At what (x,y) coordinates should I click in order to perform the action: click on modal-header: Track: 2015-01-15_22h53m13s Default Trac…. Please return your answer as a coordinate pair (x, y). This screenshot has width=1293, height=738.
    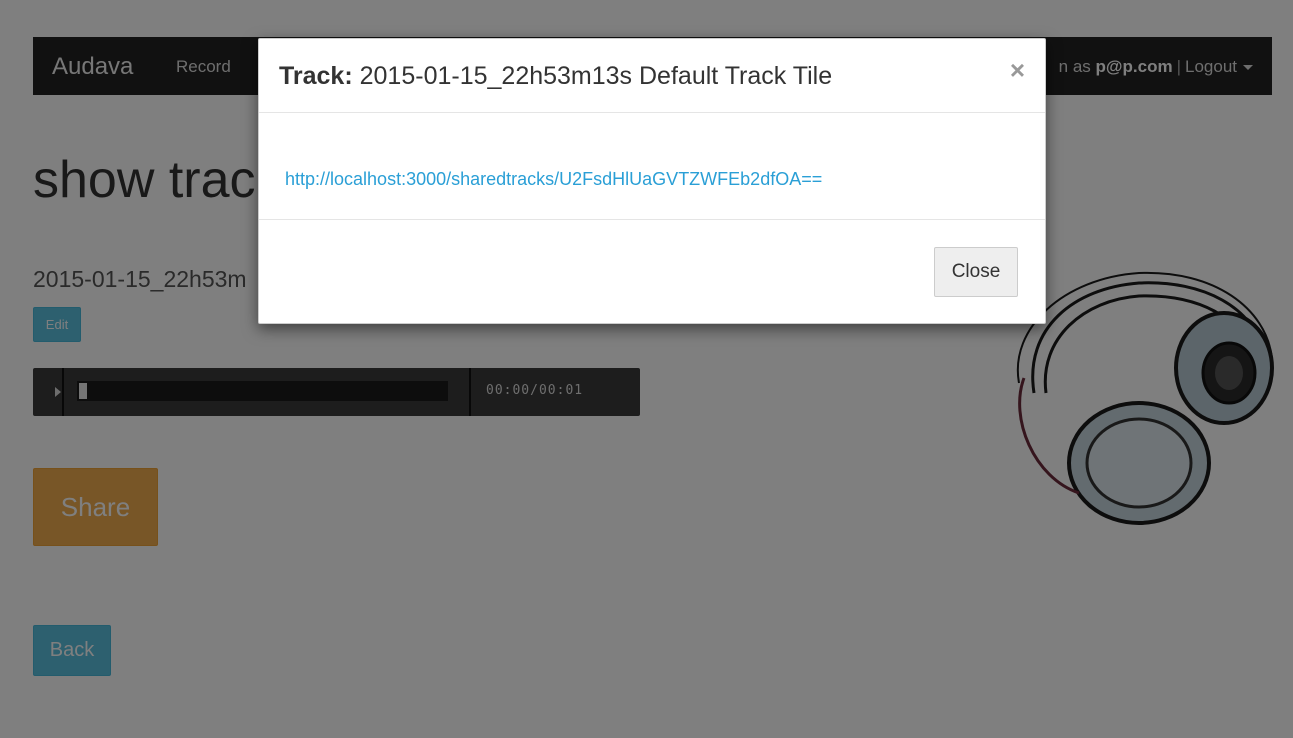
    Looking at the image, I should click on (652, 76).